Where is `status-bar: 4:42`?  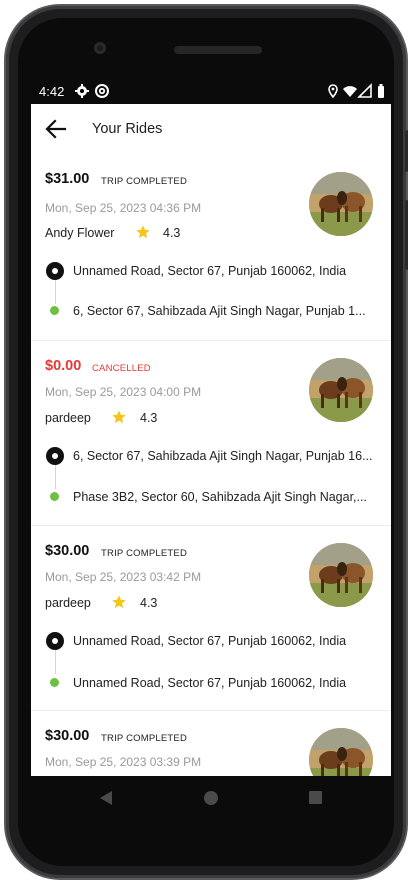 status-bar: 4:42 is located at coordinates (211, 92).